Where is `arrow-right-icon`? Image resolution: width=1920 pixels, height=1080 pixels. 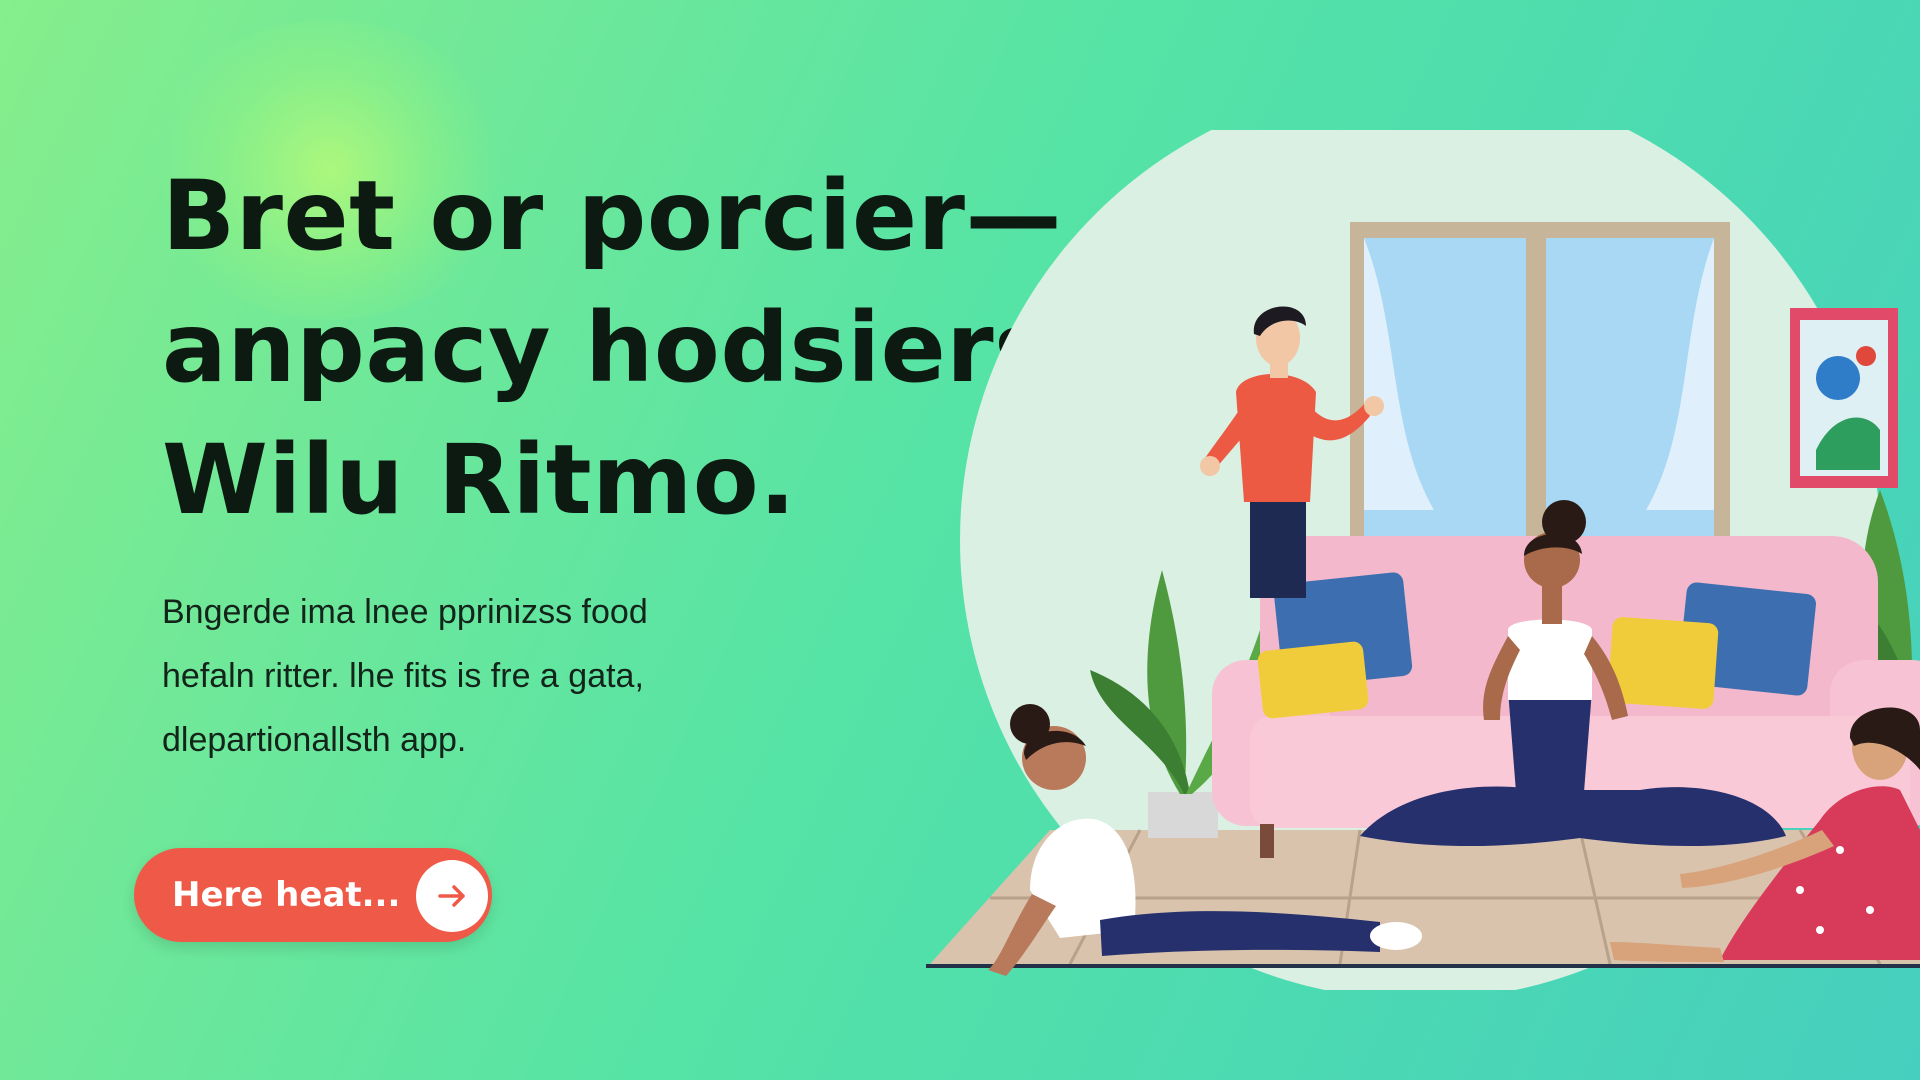
arrow-right-icon is located at coordinates (452, 896).